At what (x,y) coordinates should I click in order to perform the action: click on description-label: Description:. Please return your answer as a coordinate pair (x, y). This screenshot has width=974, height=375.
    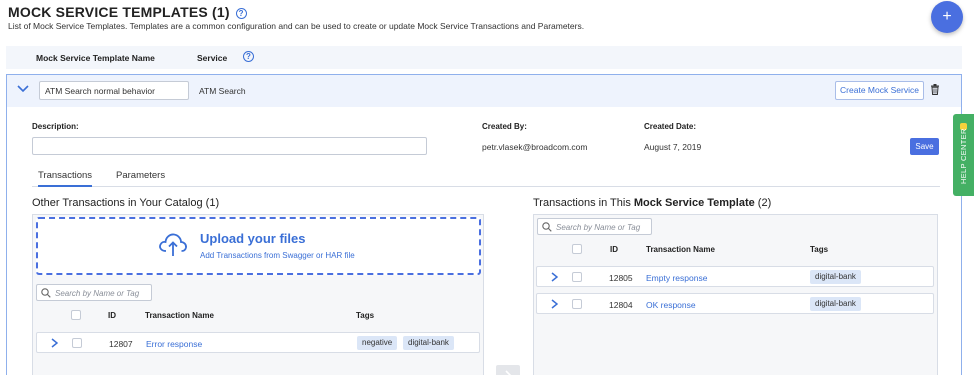
    Looking at the image, I should click on (55, 126).